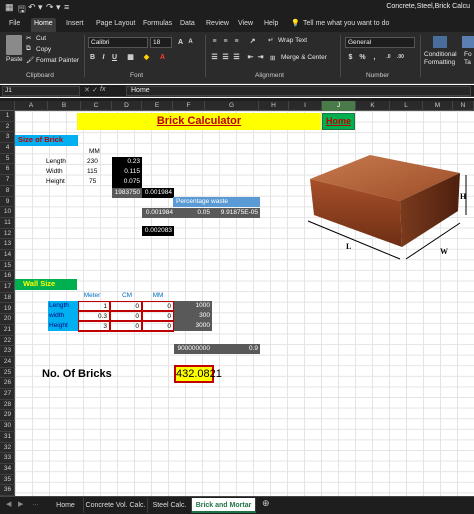 The height and width of the screenshot is (514, 474). Describe the element at coordinates (75, 25) in the screenshot. I see `tab-insert: Insert` at that location.